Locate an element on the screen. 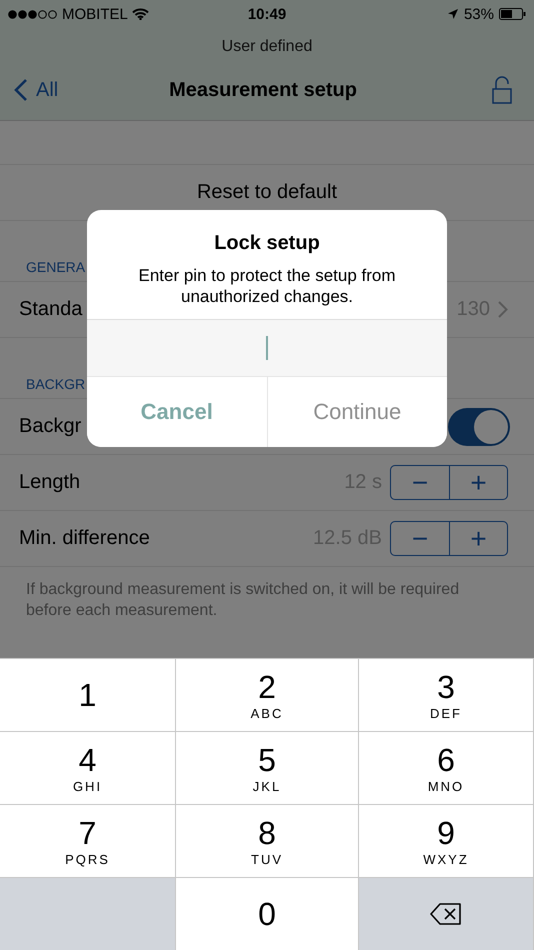  row-label: Min. difference is located at coordinates (85, 538).